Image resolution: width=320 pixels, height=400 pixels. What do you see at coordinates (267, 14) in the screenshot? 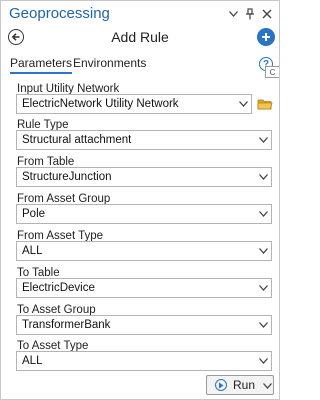
I see `close-icon` at bounding box center [267, 14].